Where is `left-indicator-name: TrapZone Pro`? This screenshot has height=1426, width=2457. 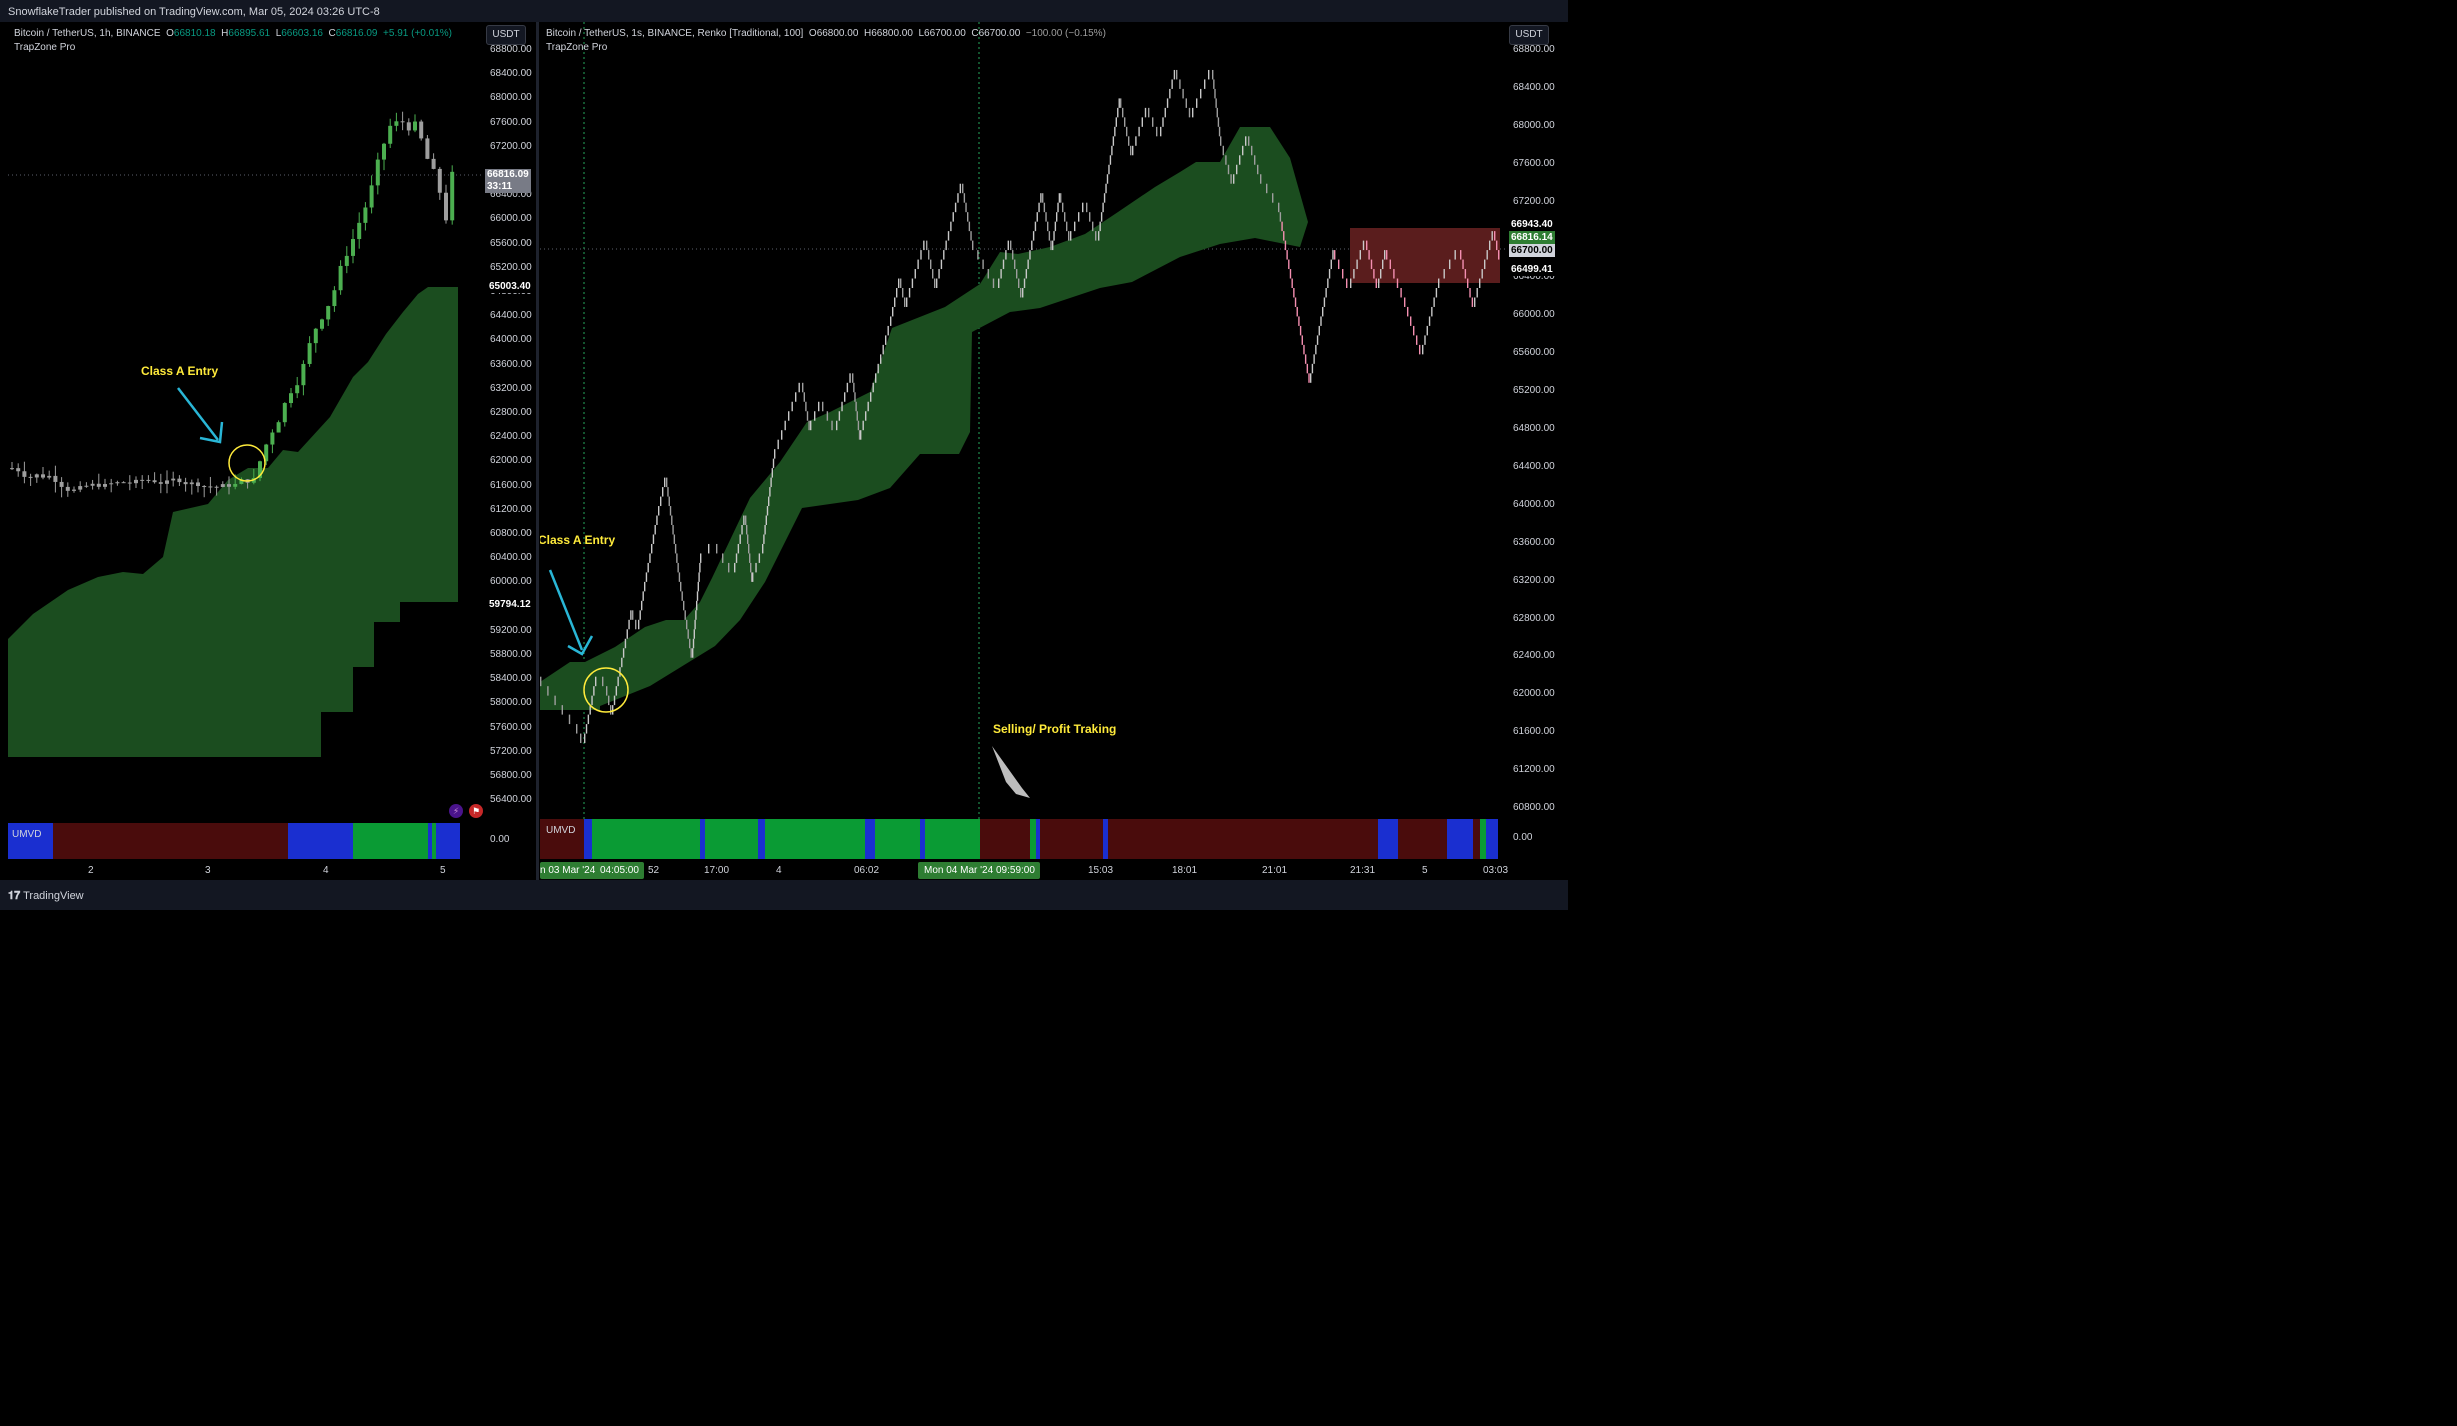
left-indicator-name: TrapZone Pro is located at coordinates (44, 47).